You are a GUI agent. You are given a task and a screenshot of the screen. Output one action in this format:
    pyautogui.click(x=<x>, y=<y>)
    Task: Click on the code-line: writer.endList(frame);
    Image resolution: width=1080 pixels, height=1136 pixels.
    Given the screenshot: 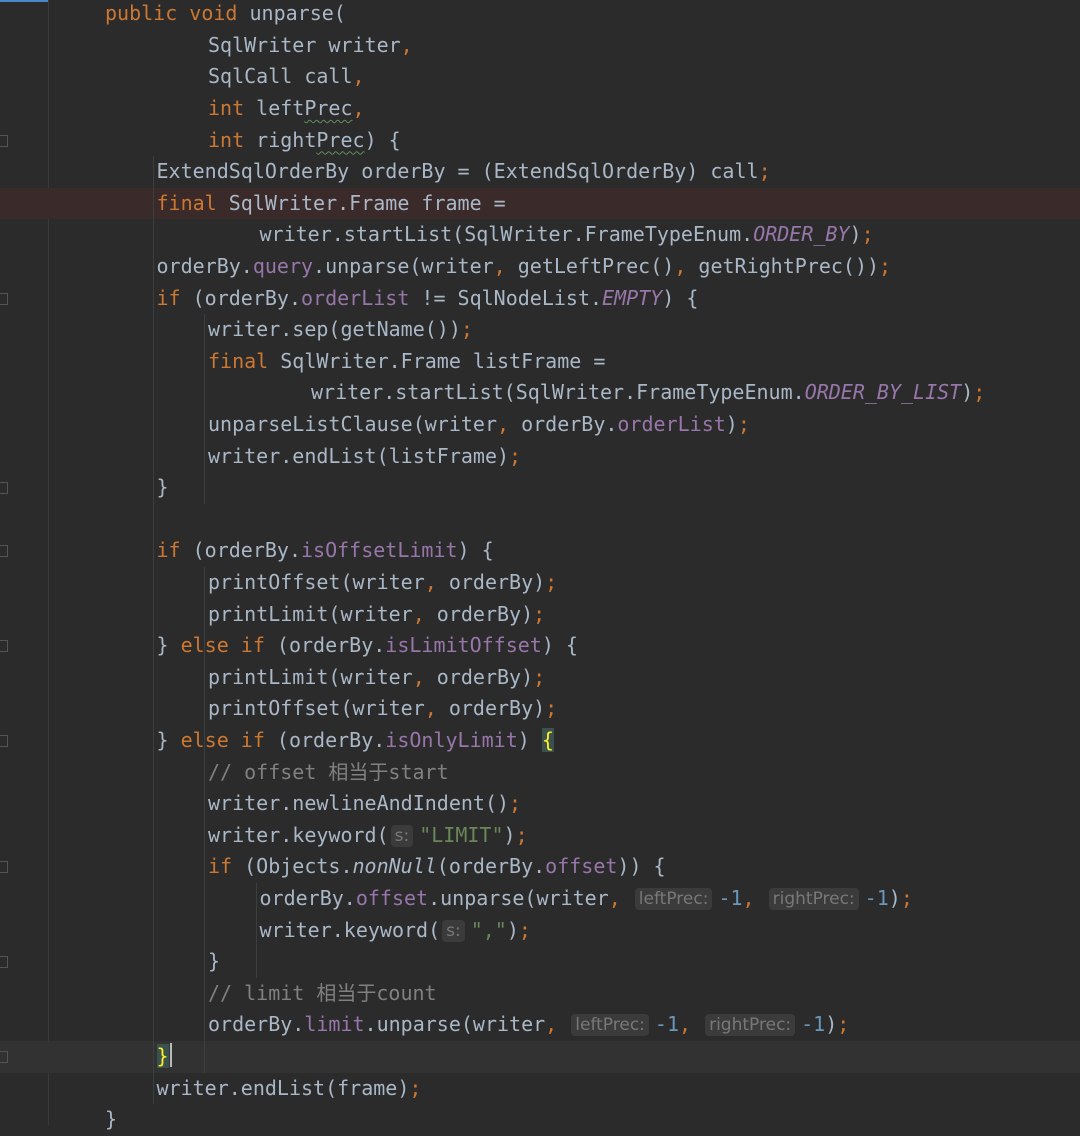 What is the action you would take?
    pyautogui.click(x=540, y=1089)
    